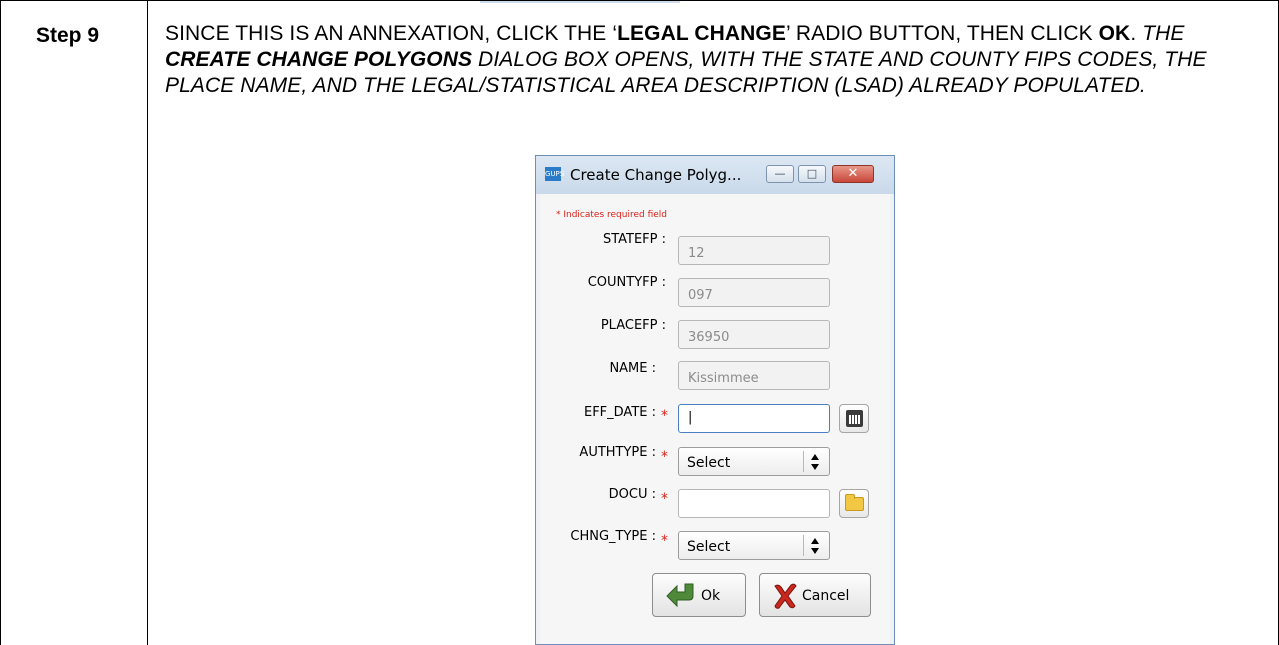  What do you see at coordinates (701, 33) in the screenshot?
I see `instruction-legal-change: LEGAL CHANGE` at bounding box center [701, 33].